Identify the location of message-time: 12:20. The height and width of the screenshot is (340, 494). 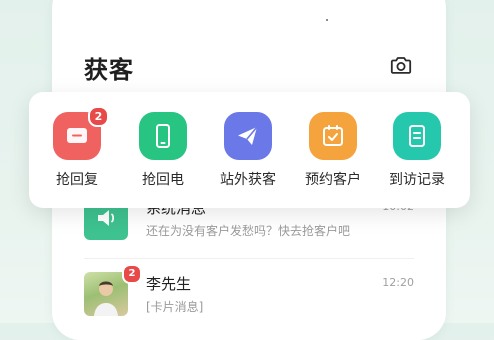
(398, 282).